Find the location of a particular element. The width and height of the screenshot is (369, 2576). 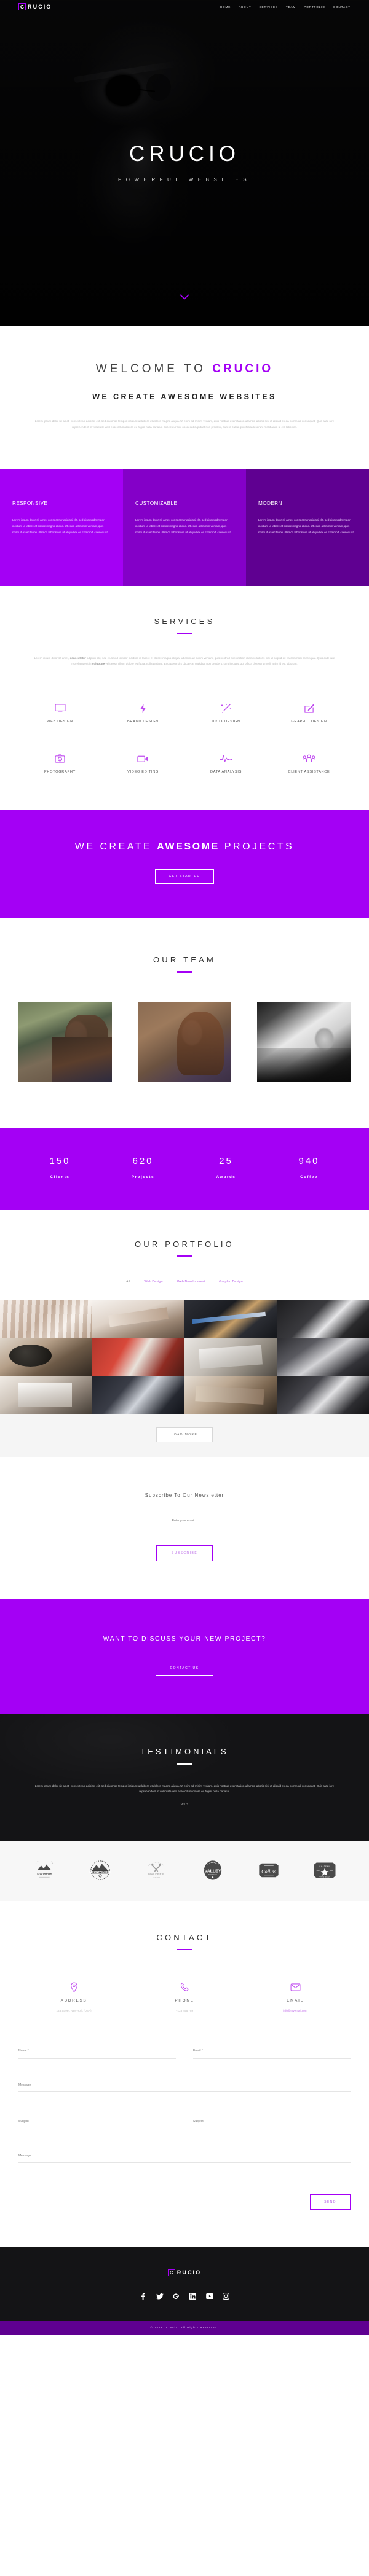

linkedin-icon is located at coordinates (193, 2296).